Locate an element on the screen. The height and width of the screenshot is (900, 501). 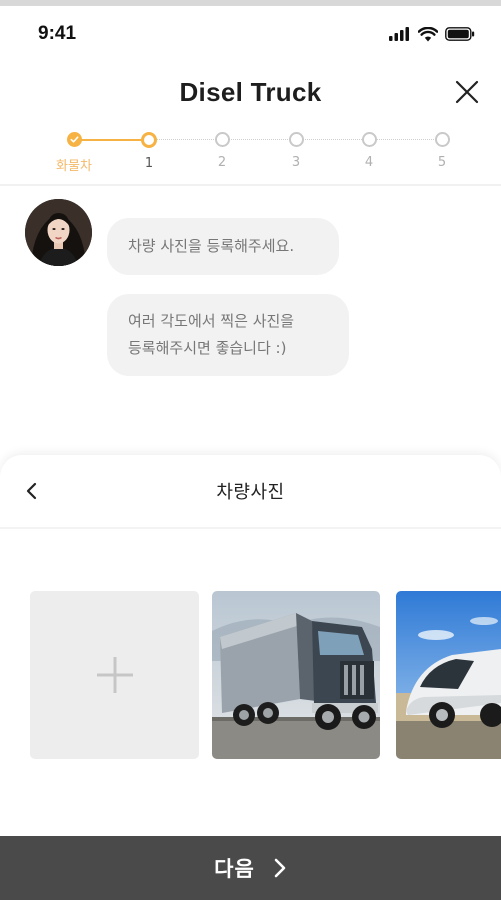
sheet-divider is located at coordinates (250, 528).